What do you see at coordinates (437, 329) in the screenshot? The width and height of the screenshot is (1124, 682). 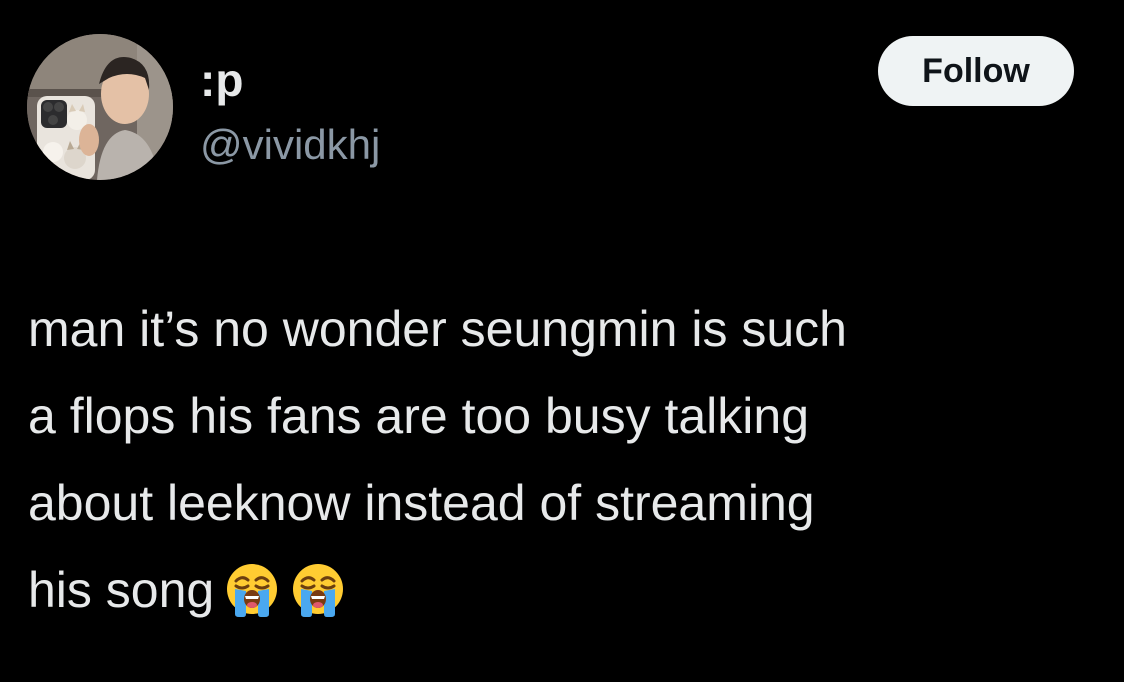 I see `tweet-text-line: man it’s no wonder seungmin is such` at bounding box center [437, 329].